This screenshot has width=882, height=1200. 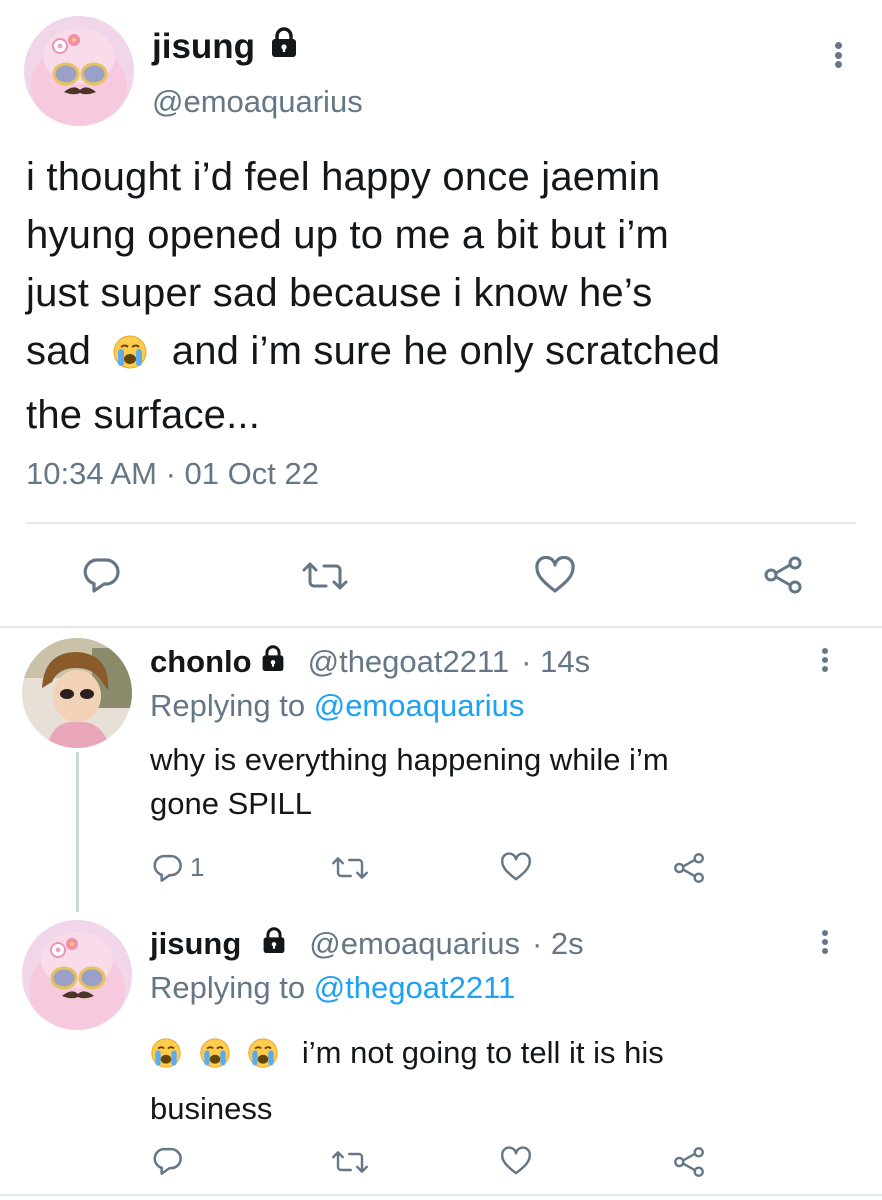 I want to click on tweet-text-line: sad and i’m sure he only scratched, so click(x=446, y=354).